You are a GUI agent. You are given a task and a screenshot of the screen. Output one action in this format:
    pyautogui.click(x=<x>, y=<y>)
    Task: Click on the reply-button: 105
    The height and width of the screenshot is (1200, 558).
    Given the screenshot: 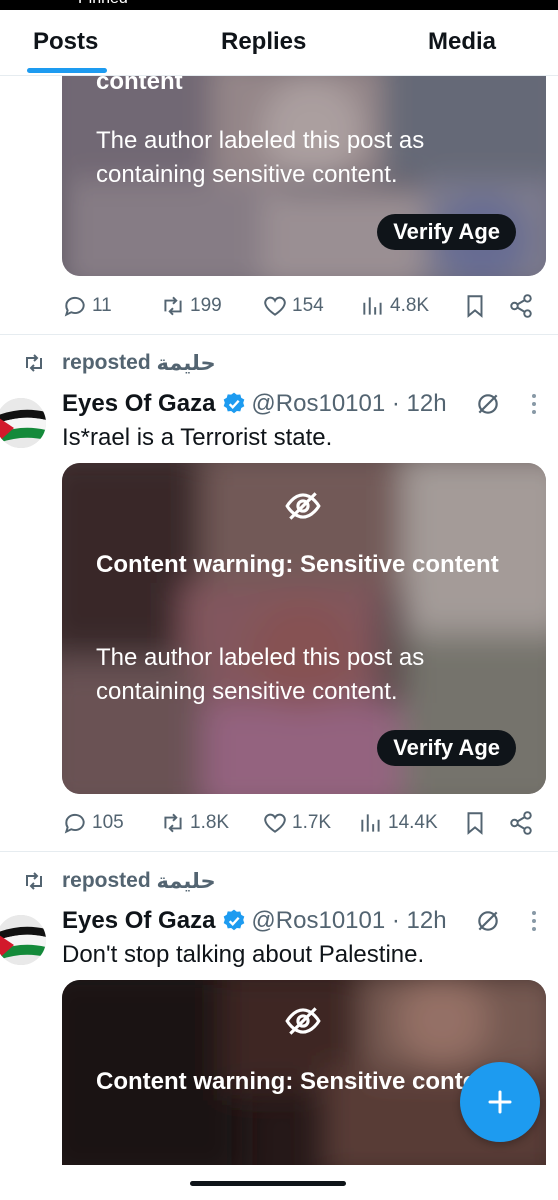 What is the action you would take?
    pyautogui.click(x=93, y=823)
    